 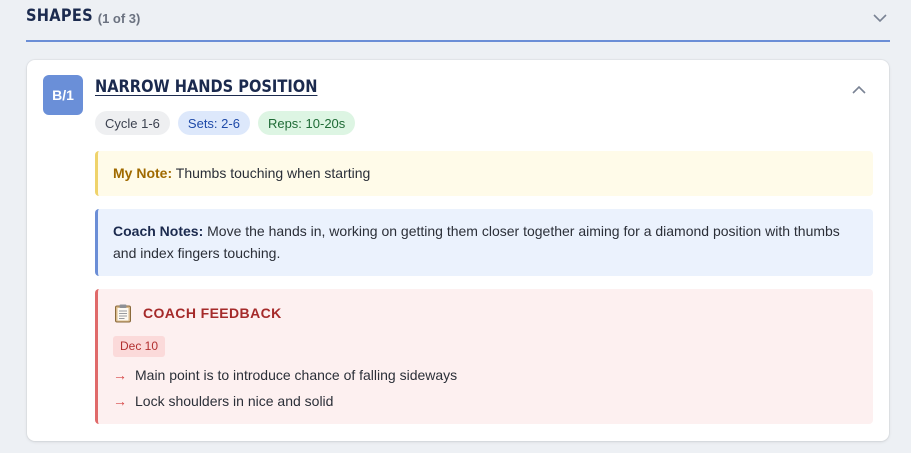 What do you see at coordinates (212, 313) in the screenshot?
I see `coach-feedback-title: COACH FEEDBACK` at bounding box center [212, 313].